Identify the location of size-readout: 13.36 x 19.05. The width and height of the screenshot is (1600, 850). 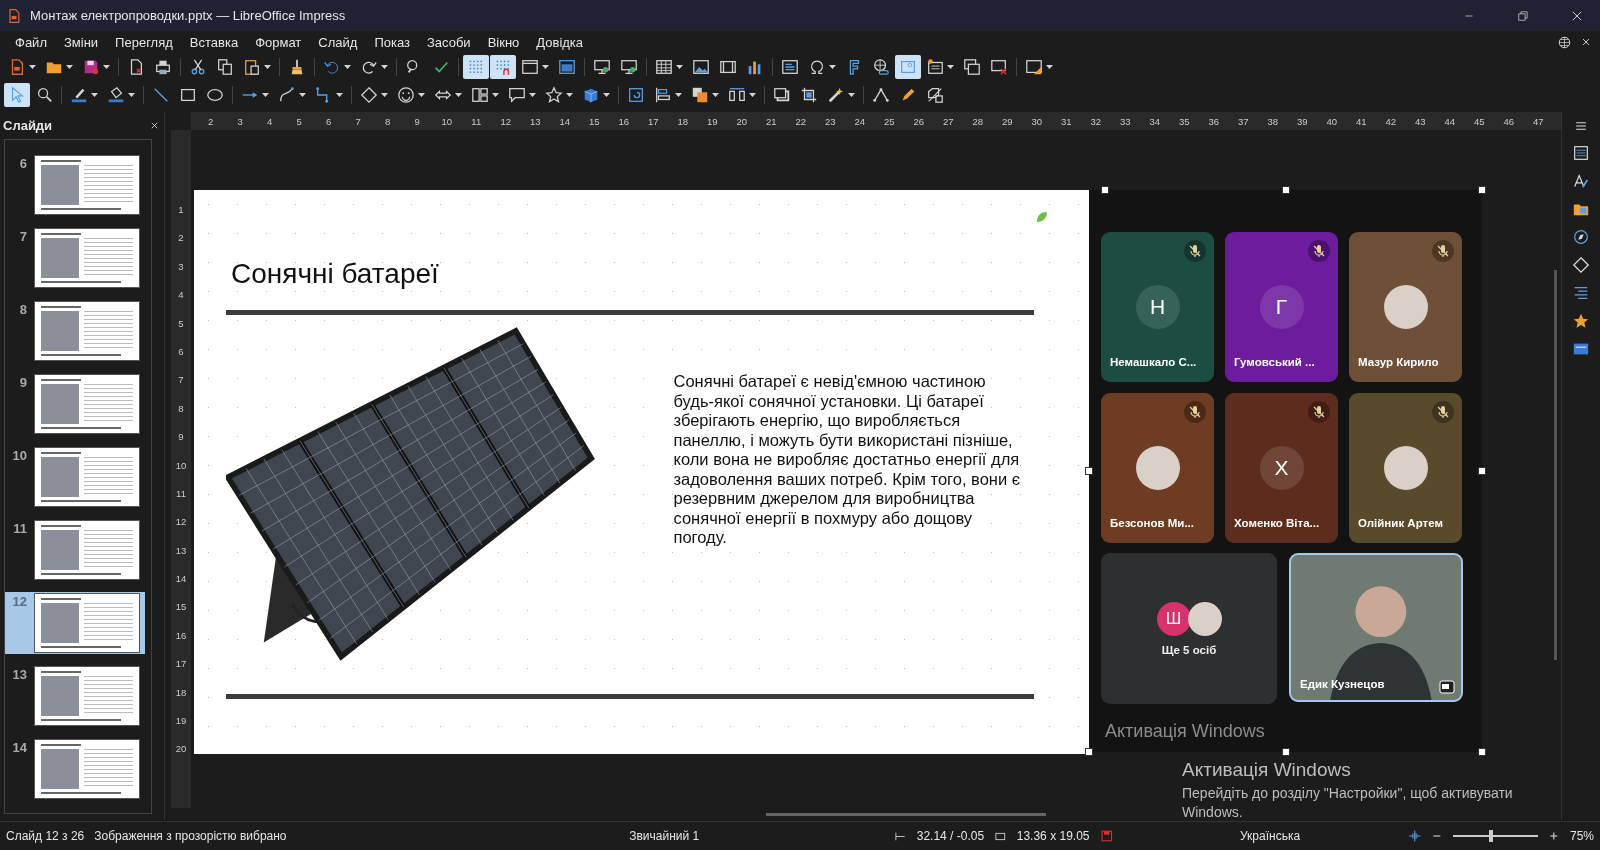
(1053, 836).